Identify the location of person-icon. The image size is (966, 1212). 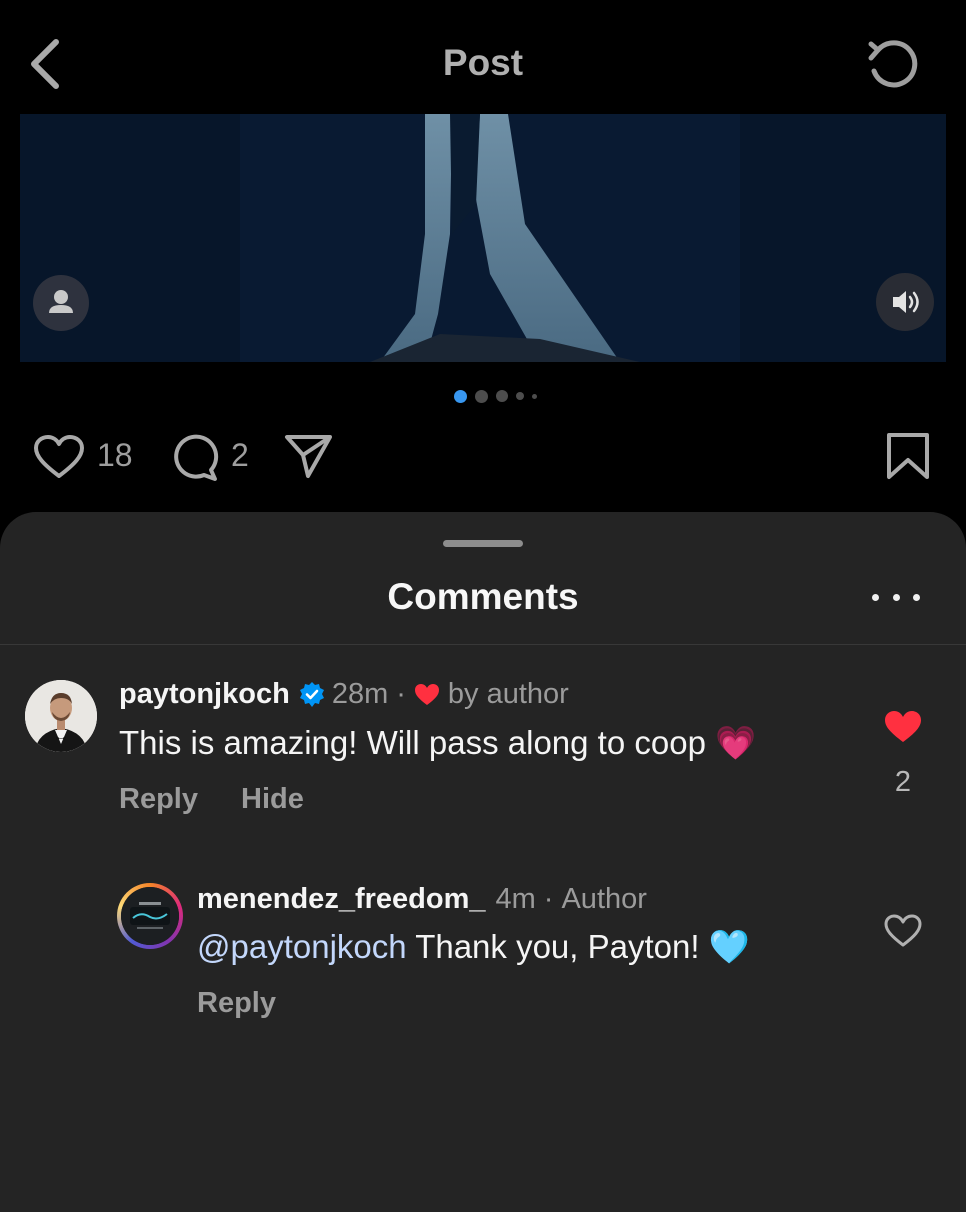
(61, 301).